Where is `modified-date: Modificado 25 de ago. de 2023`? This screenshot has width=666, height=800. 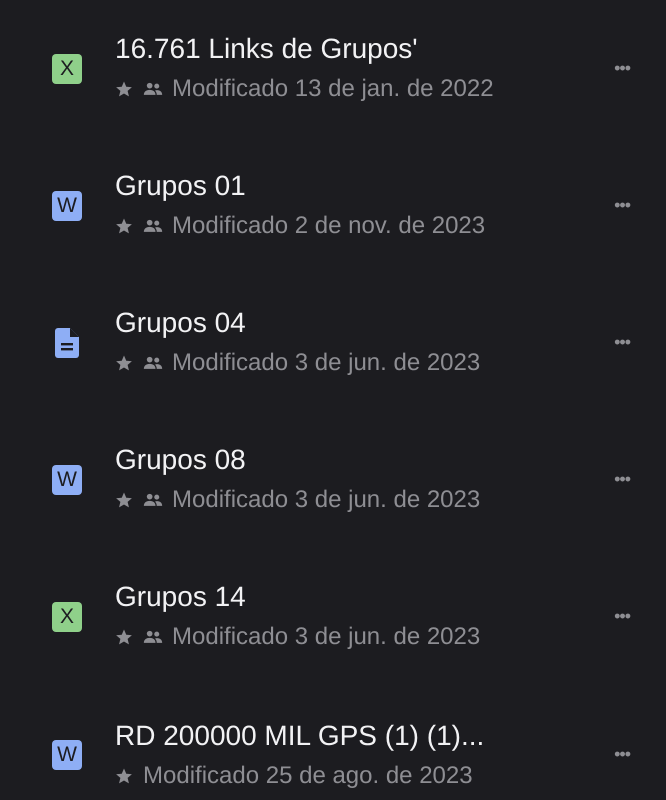 modified-date: Modificado 25 de ago. de 2023 is located at coordinates (308, 776).